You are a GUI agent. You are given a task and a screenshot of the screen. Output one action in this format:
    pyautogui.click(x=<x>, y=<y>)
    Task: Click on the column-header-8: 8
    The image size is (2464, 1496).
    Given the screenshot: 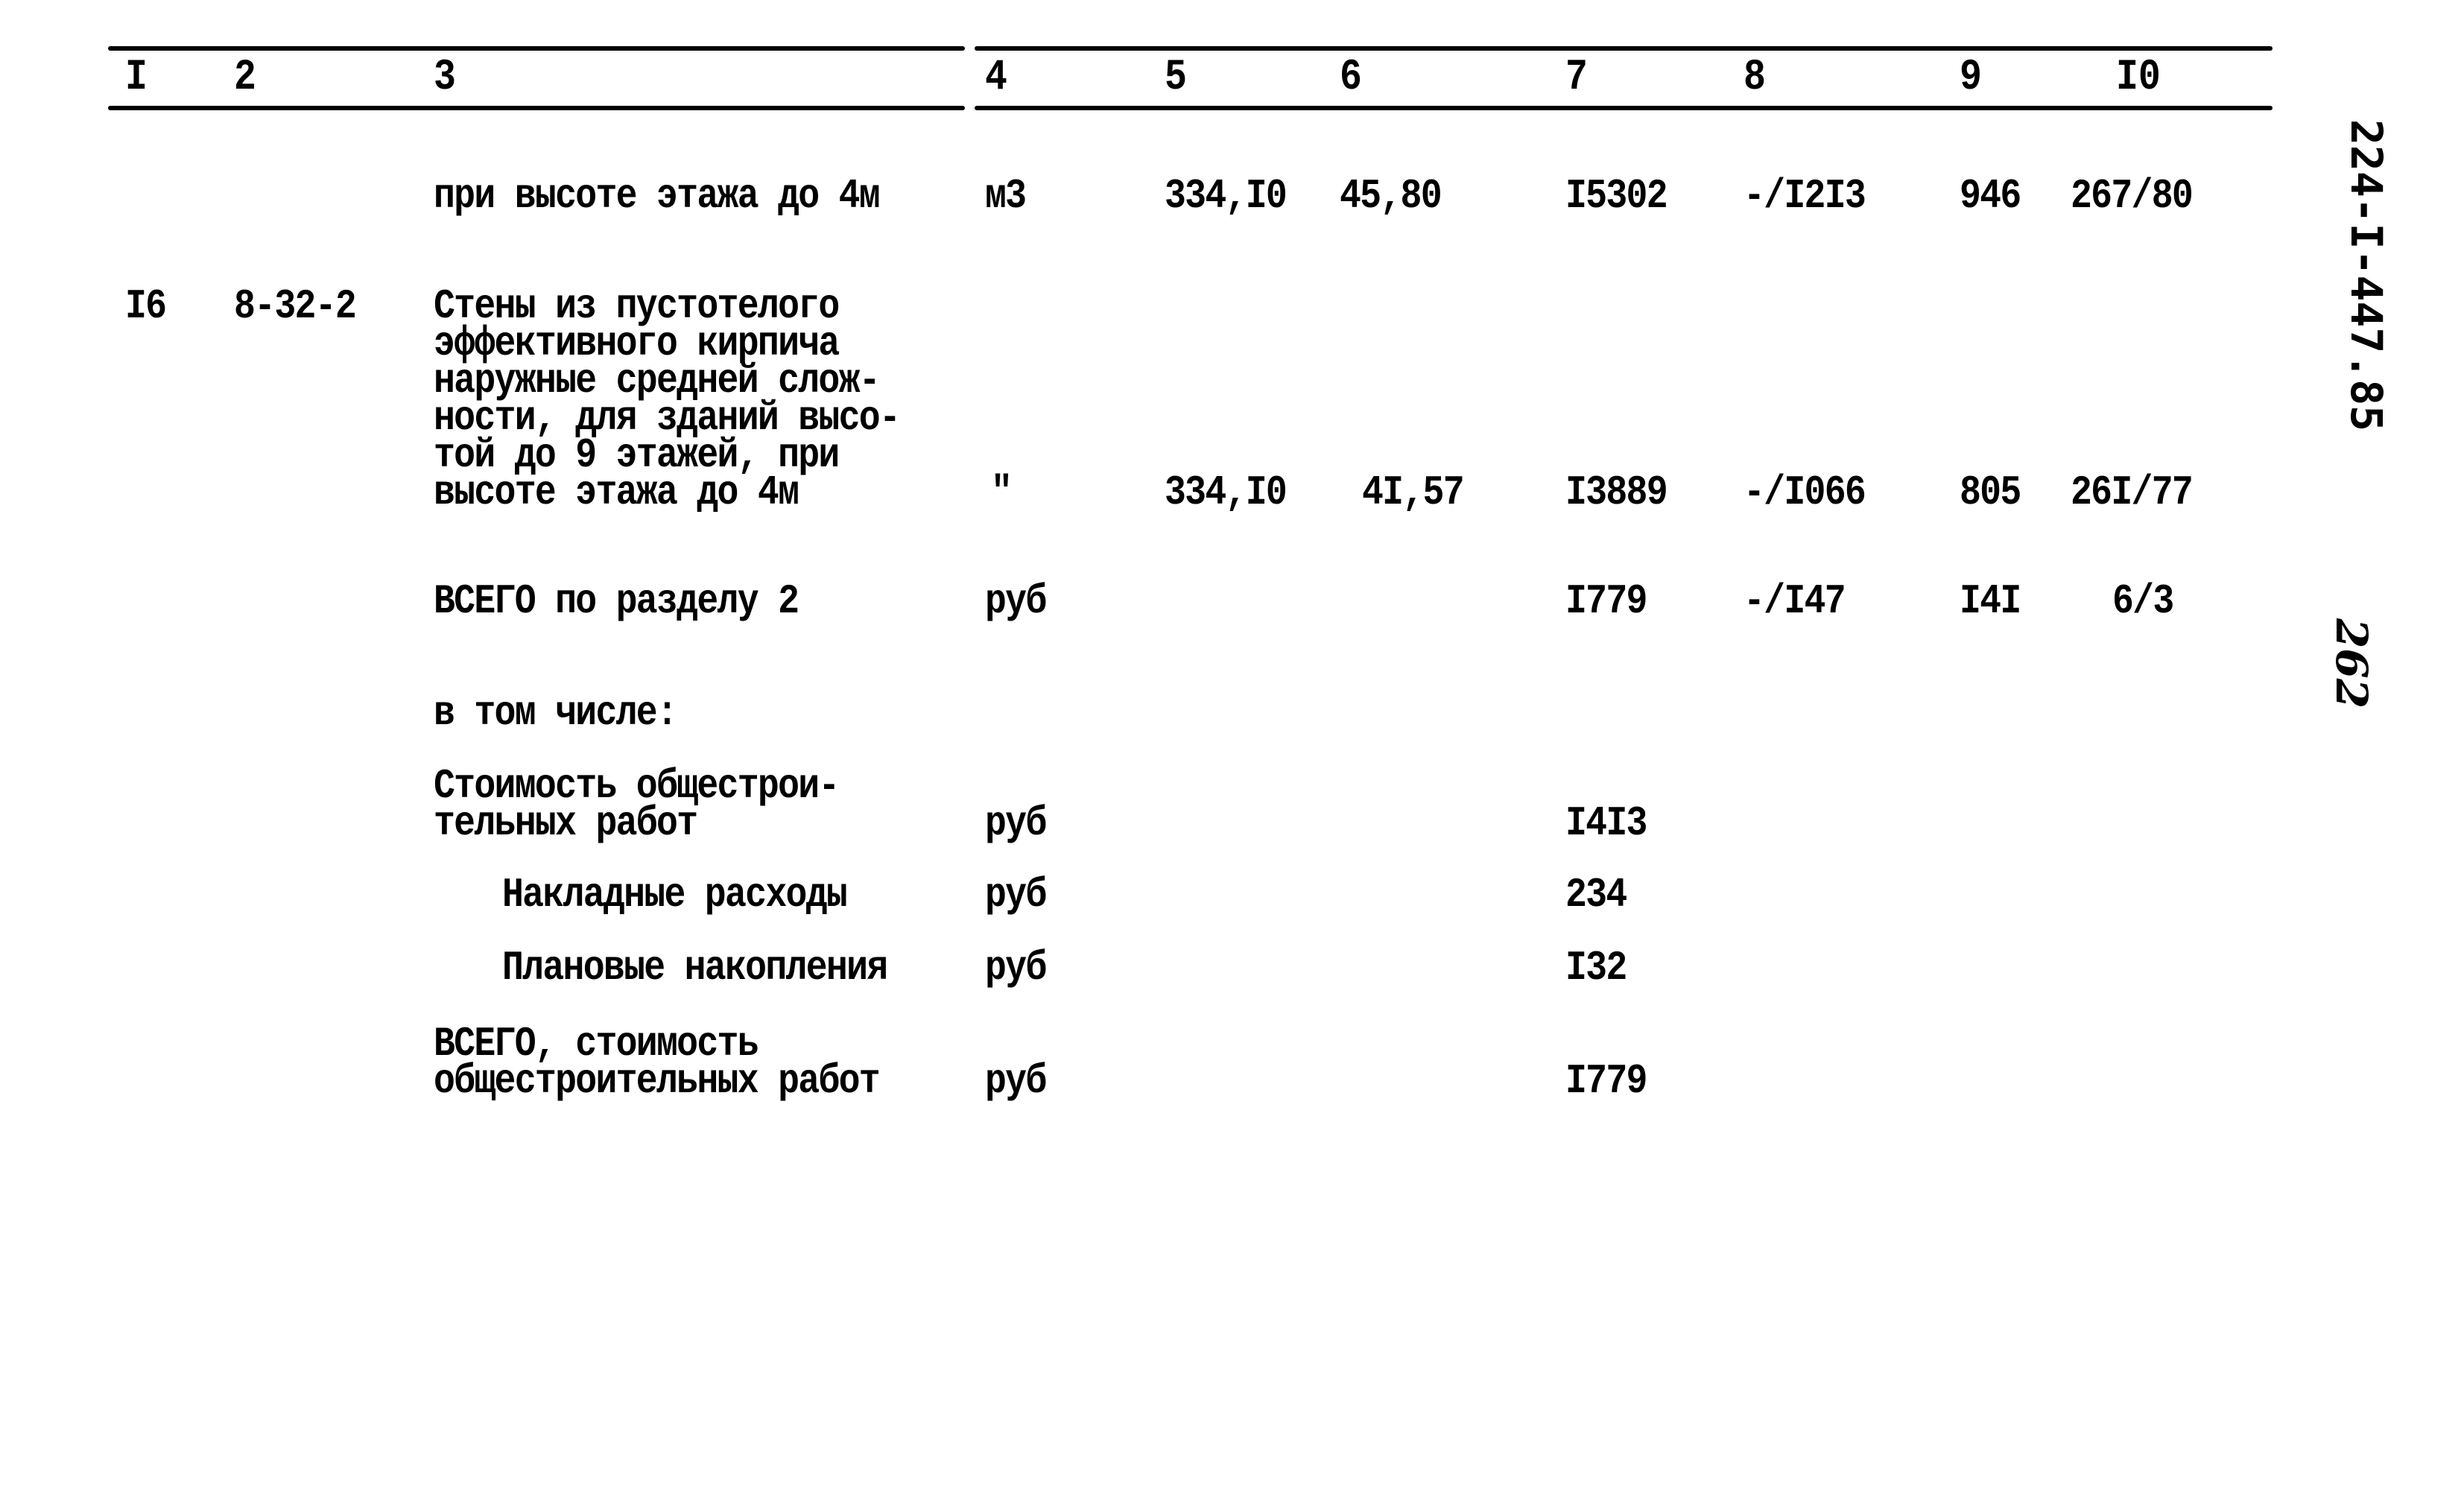 What is the action you would take?
    pyautogui.click(x=1755, y=78)
    